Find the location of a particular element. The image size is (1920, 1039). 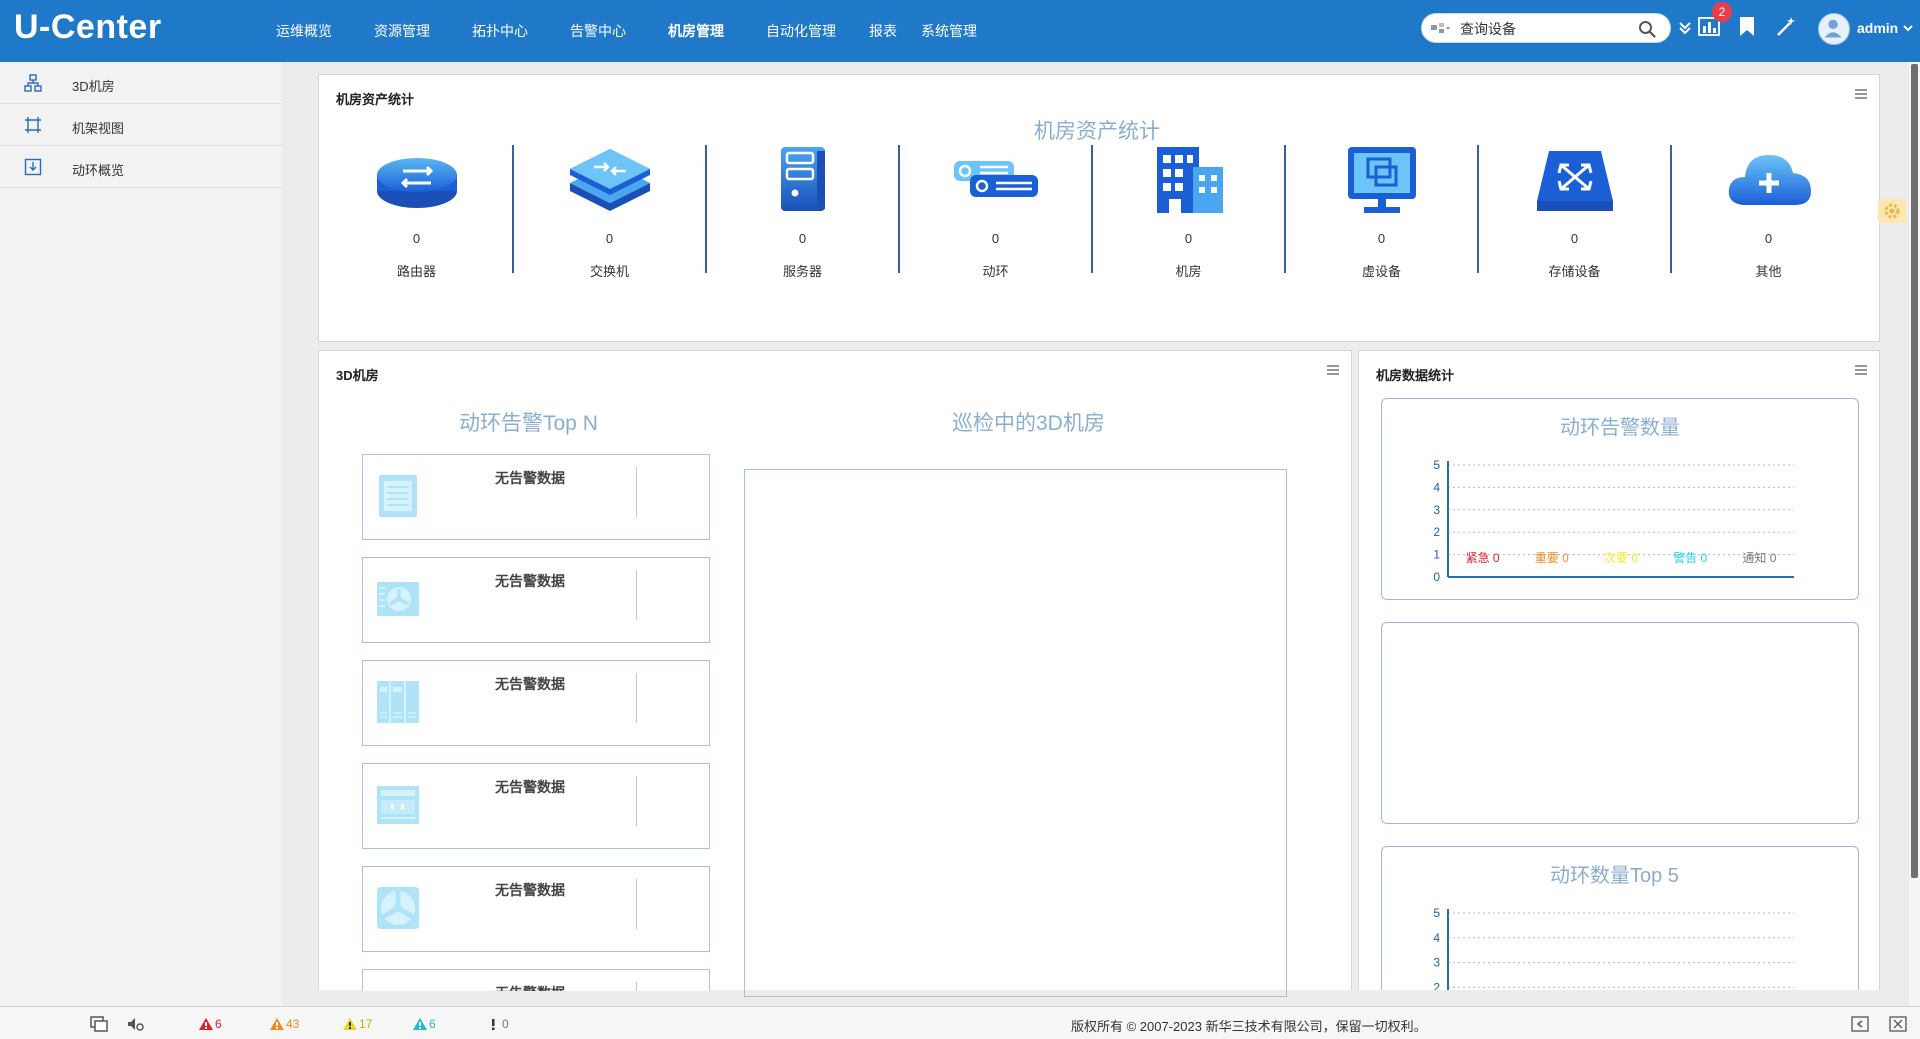

scrollbar-thumb is located at coordinates (1914, 471).